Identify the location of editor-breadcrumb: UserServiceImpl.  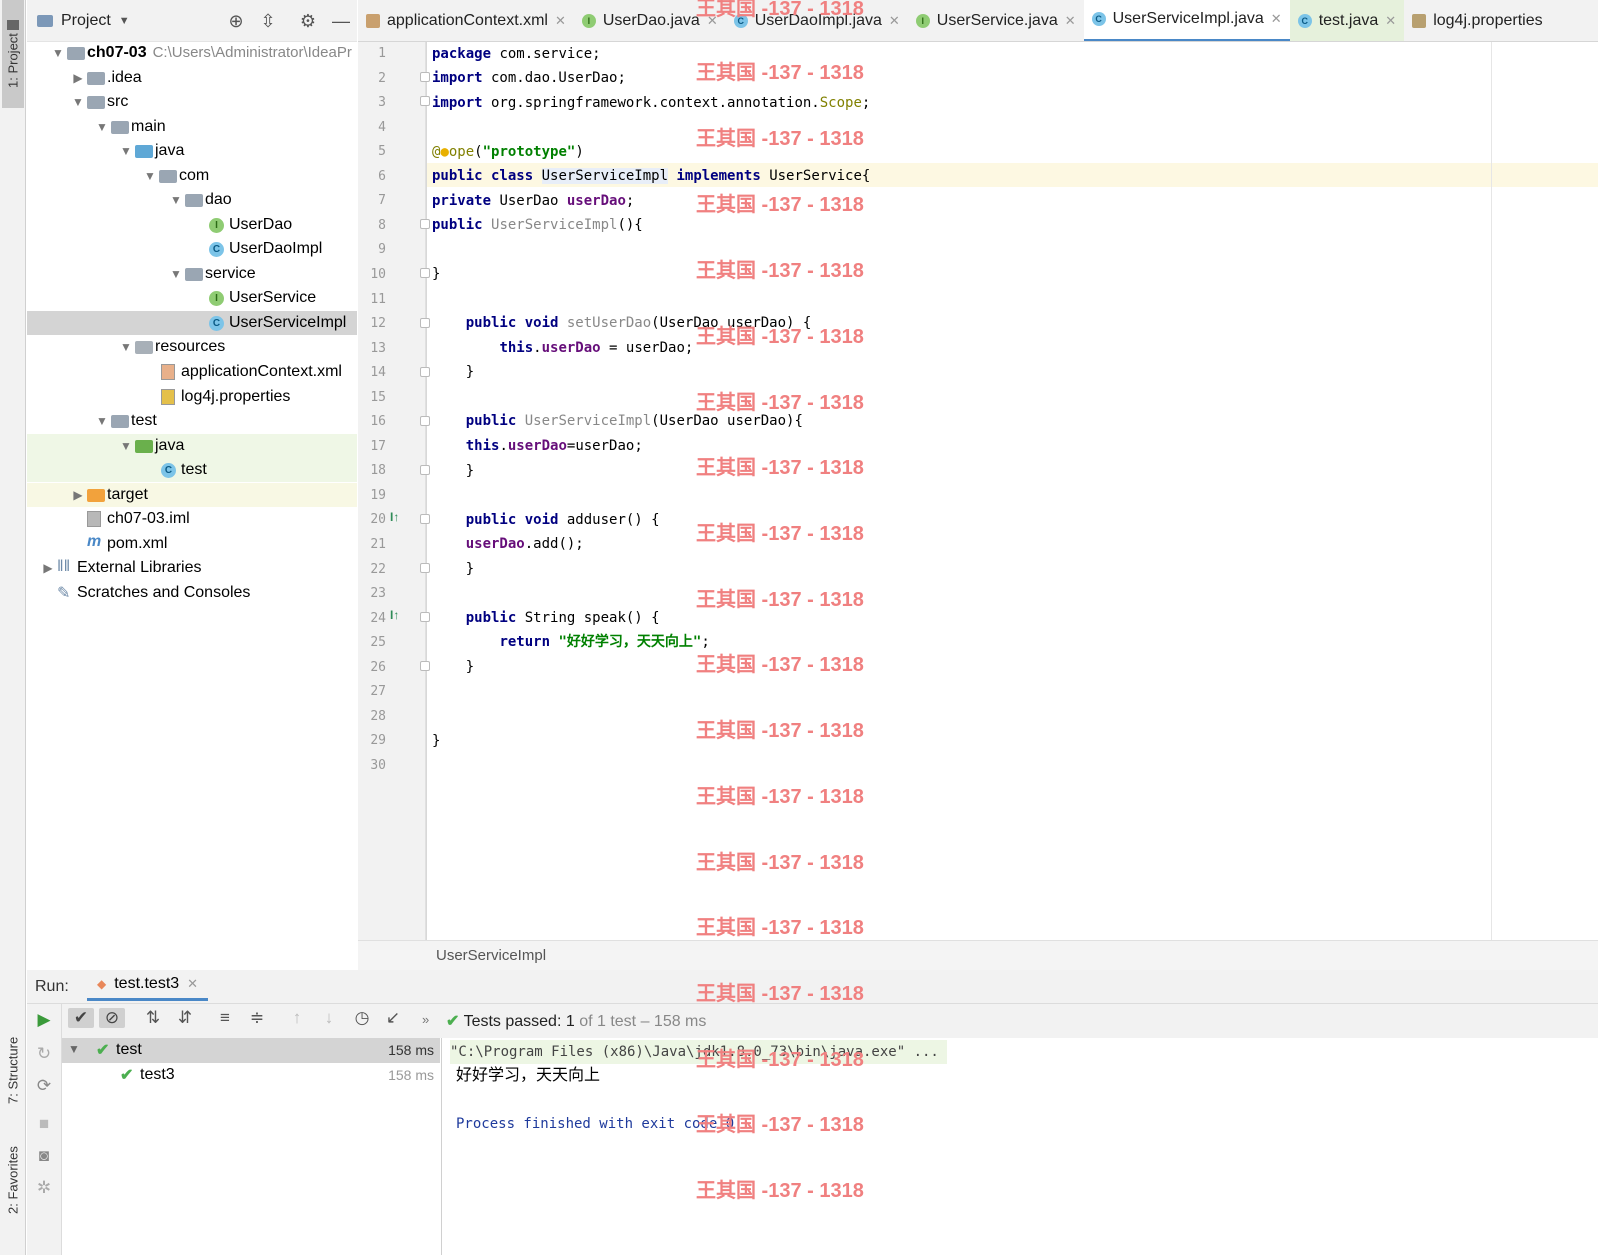
(978, 955).